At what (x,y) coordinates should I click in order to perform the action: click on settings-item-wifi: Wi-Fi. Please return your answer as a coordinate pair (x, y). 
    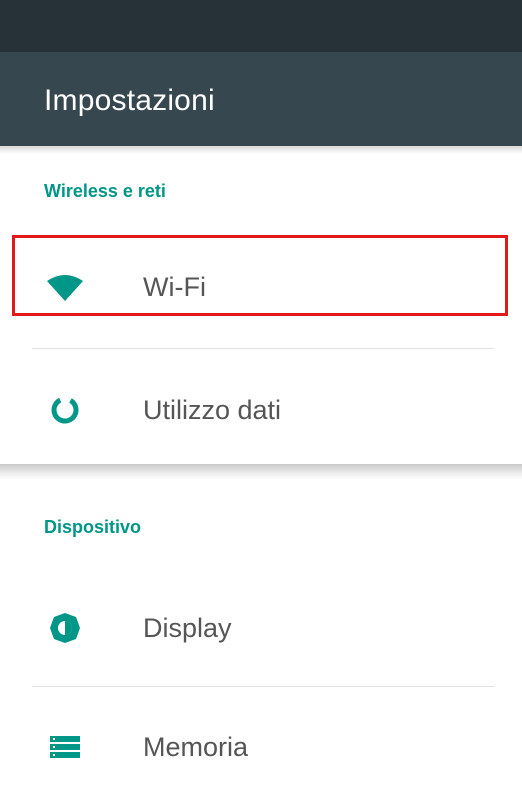
    Looking at the image, I should click on (261, 287).